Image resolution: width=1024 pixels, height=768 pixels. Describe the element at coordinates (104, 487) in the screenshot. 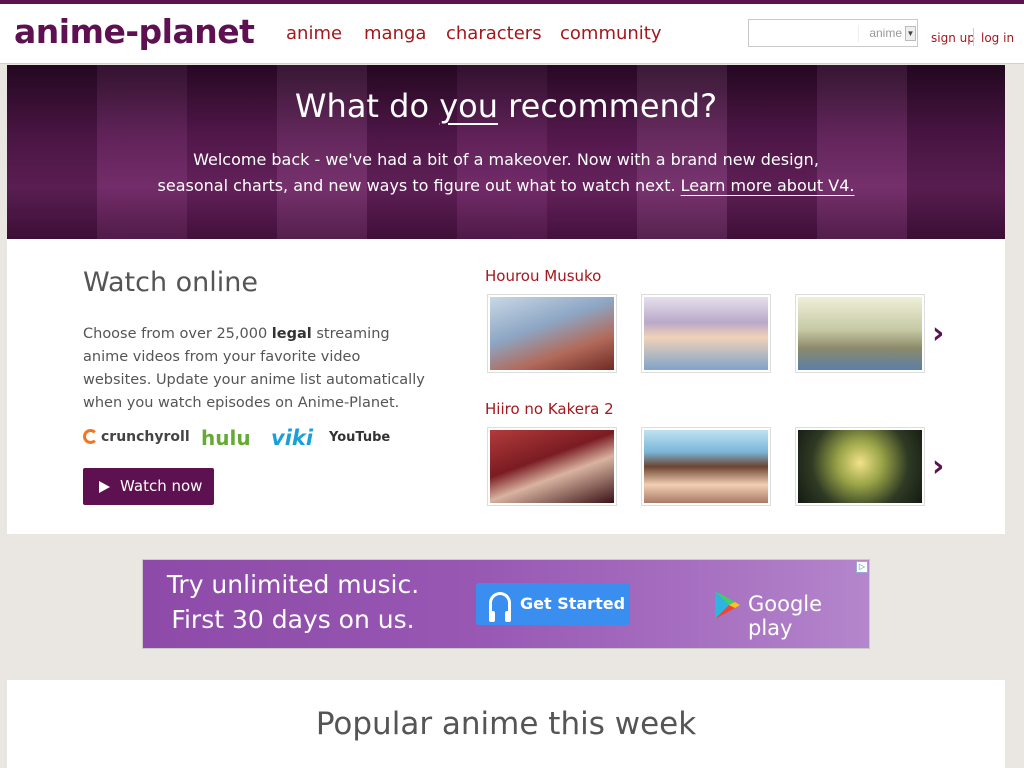

I see `play-icon` at that location.